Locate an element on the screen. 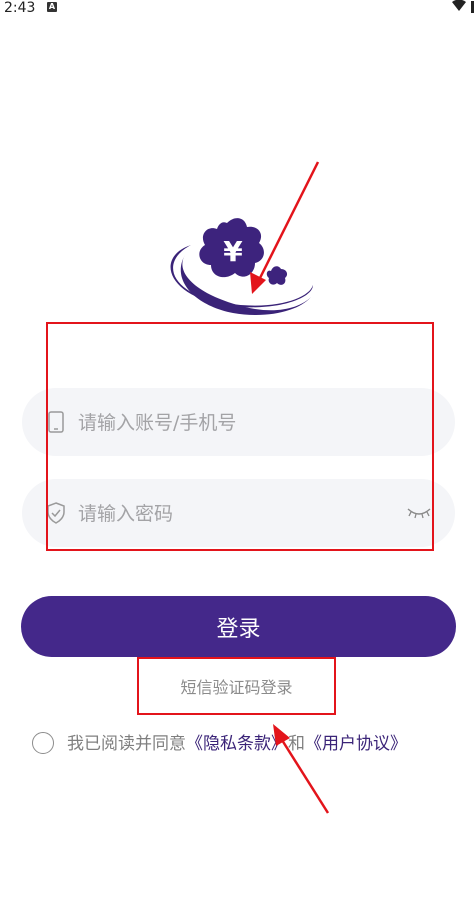 The height and width of the screenshot is (908, 475). privacy-link: 《隐私条款》 is located at coordinates (237, 744).